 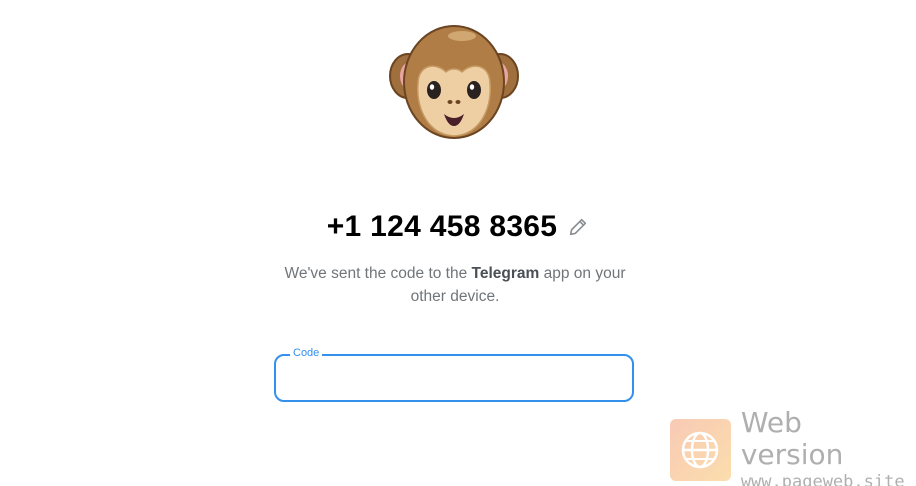 I want to click on description-prefix: We've sent the code to the, so click(x=378, y=273).